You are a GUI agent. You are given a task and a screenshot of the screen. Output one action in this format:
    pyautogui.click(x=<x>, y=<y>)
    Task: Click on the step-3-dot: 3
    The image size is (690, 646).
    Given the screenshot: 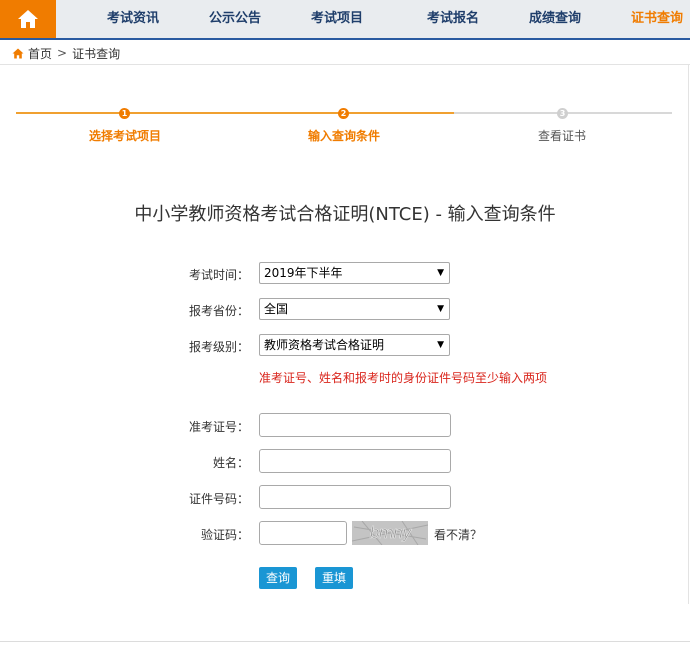 What is the action you would take?
    pyautogui.click(x=562, y=113)
    